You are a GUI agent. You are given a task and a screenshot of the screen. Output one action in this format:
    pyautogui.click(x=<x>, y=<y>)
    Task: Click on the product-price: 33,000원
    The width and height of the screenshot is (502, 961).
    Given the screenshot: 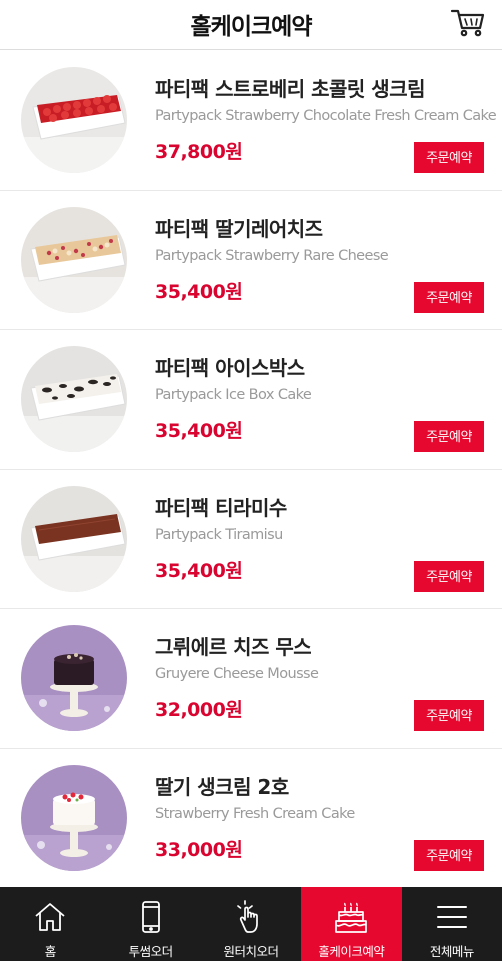 What is the action you would take?
    pyautogui.click(x=199, y=849)
    